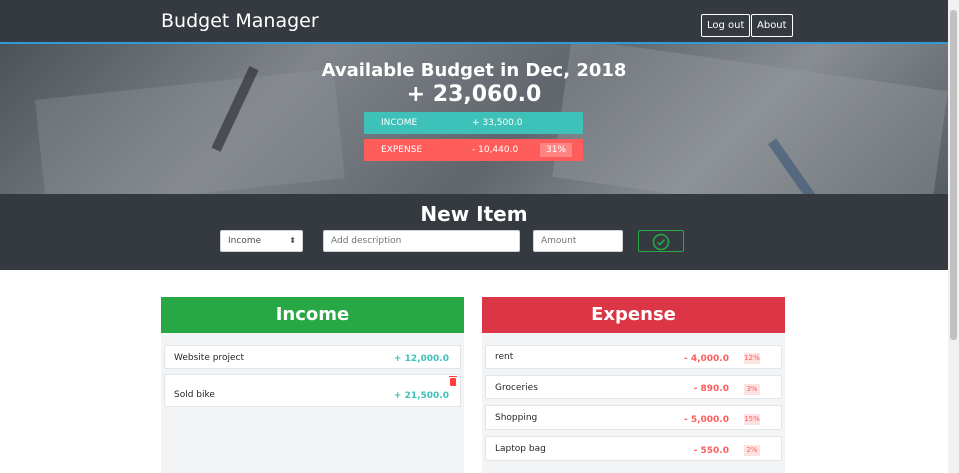  I want to click on type-select-value: Income, so click(245, 241).